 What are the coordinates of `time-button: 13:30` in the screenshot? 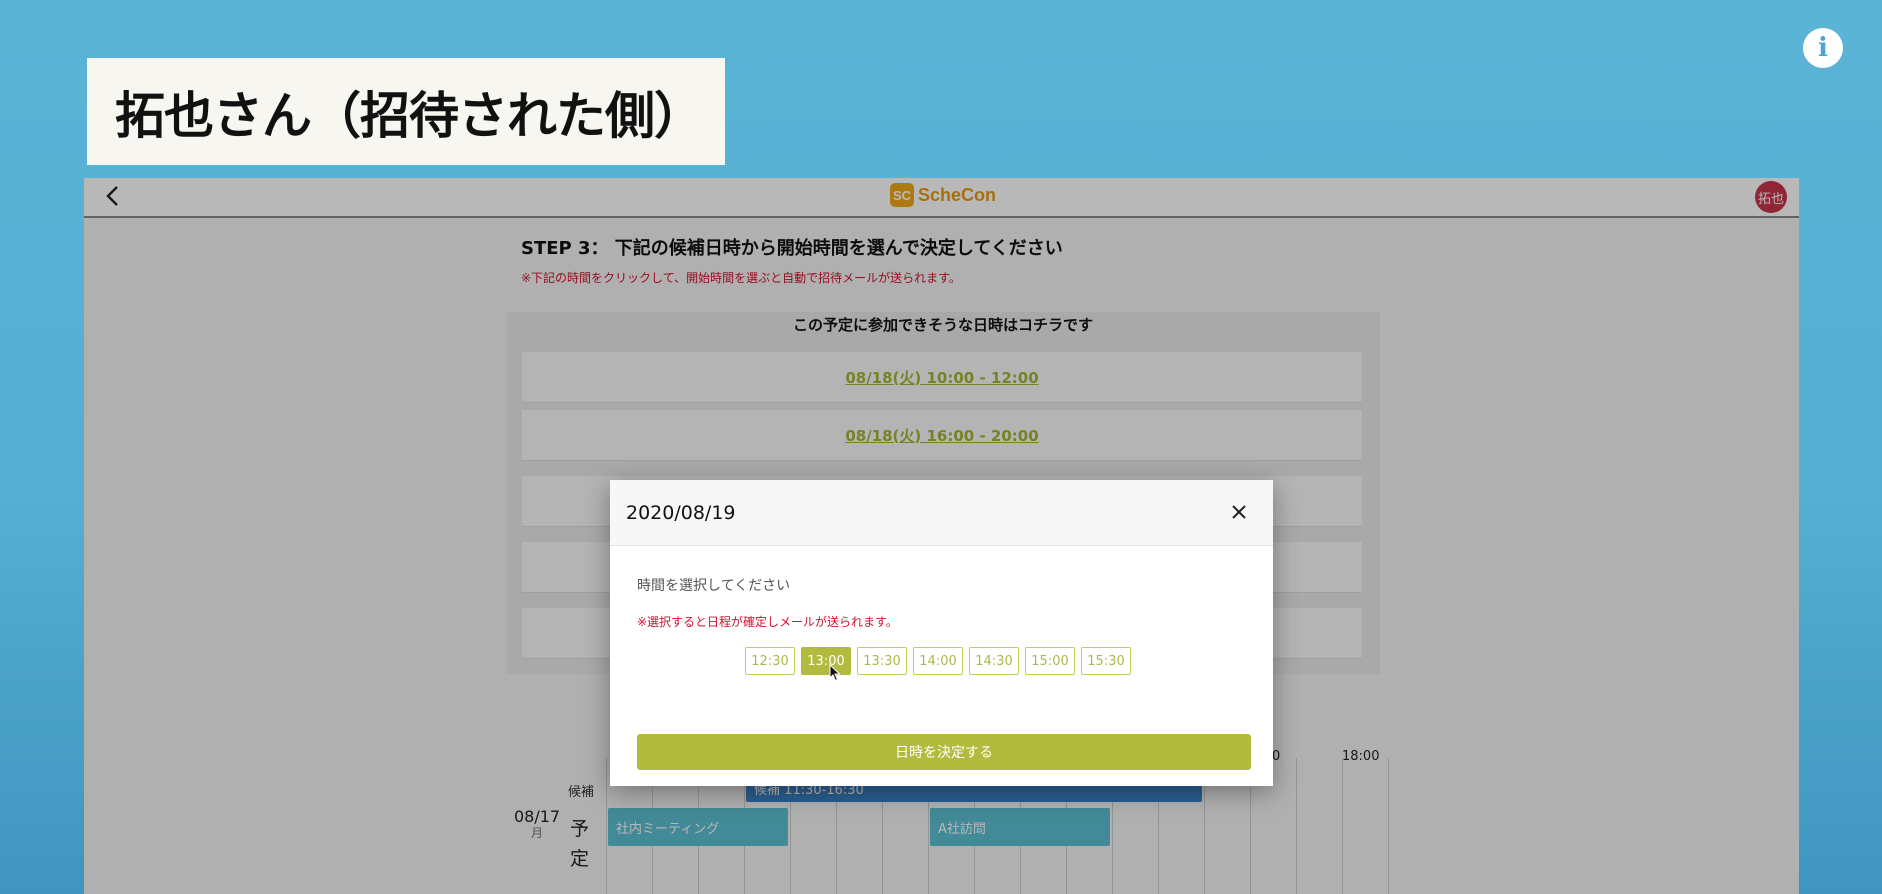 It's located at (882, 661).